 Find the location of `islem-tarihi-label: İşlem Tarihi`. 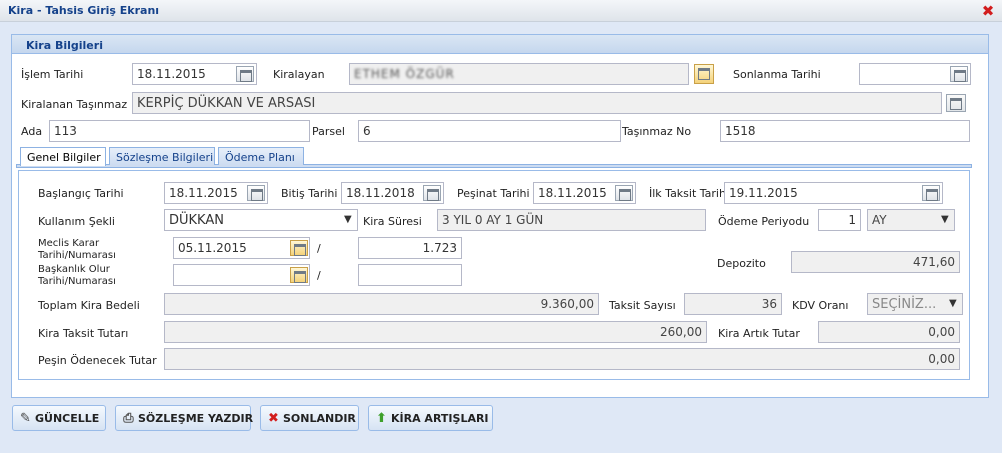

islem-tarihi-label: İşlem Tarihi is located at coordinates (52, 74).